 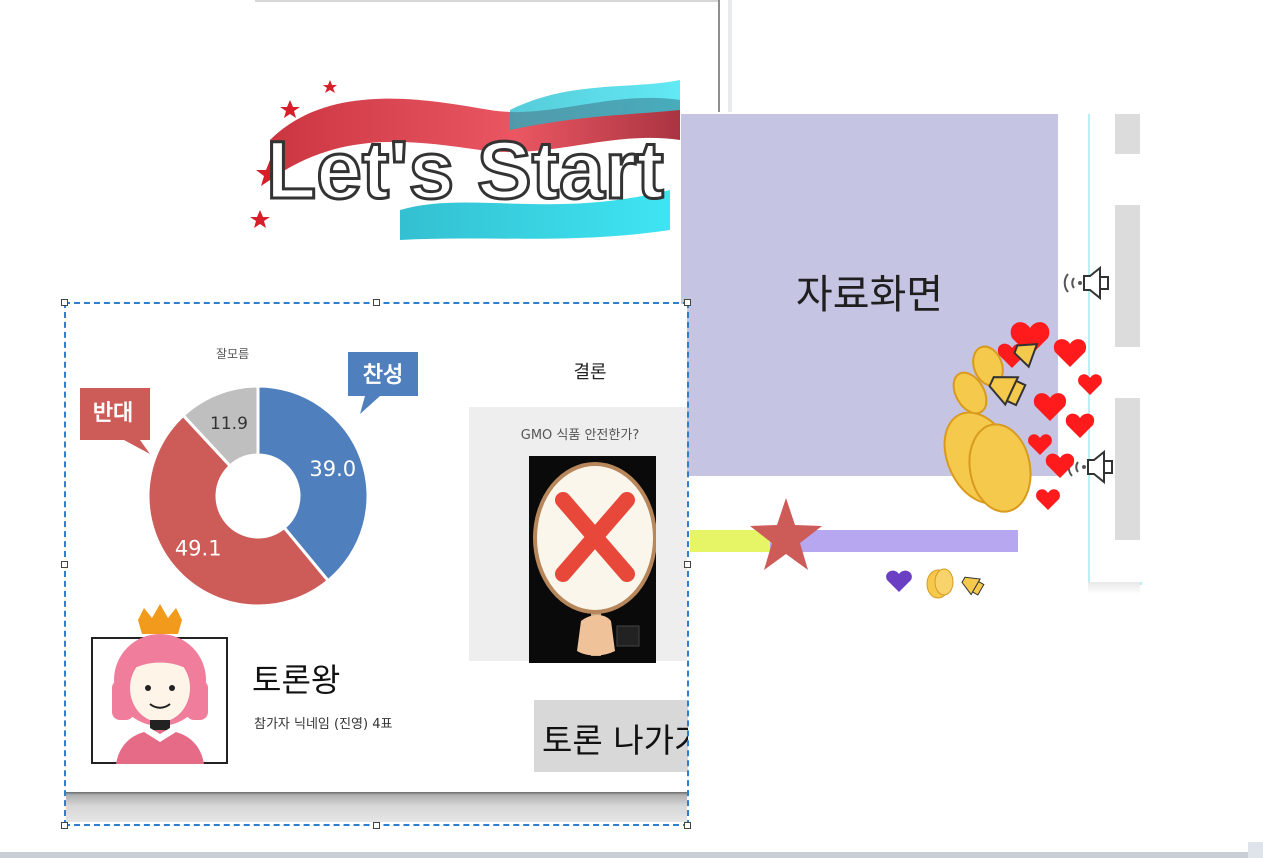 I want to click on resize-handle-bottom, so click(x=376, y=825).